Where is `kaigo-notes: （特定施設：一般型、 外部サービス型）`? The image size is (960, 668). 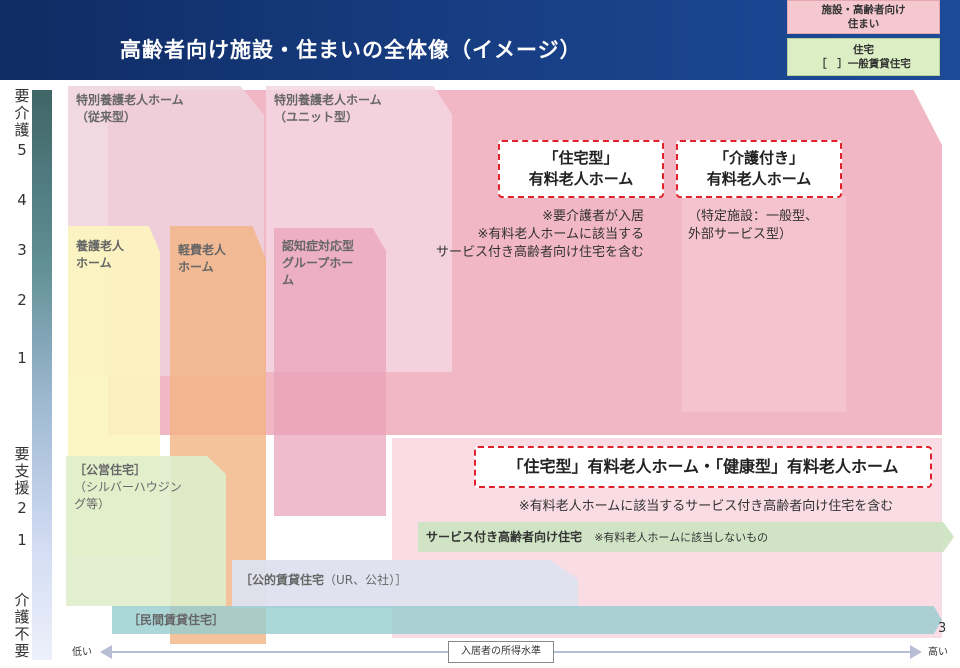
kaigo-notes: （特定施設：一般型、 外部サービス型） is located at coordinates (753, 225).